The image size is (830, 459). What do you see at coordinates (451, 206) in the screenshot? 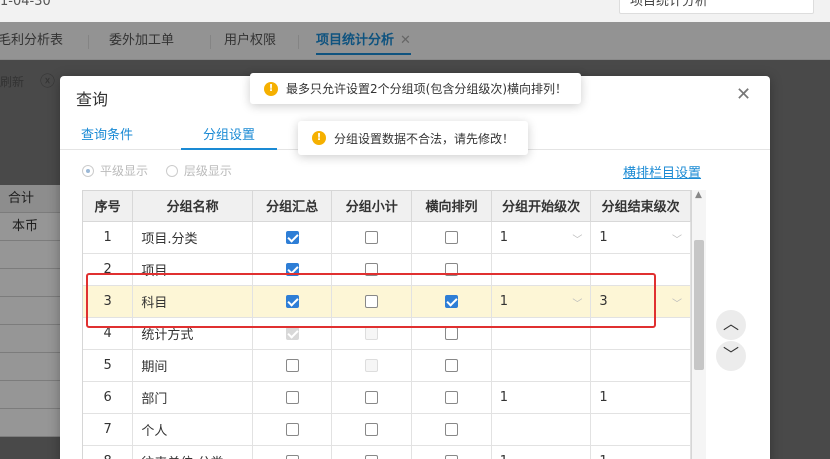
I see `col-header-horizontal: 横向排列` at bounding box center [451, 206].